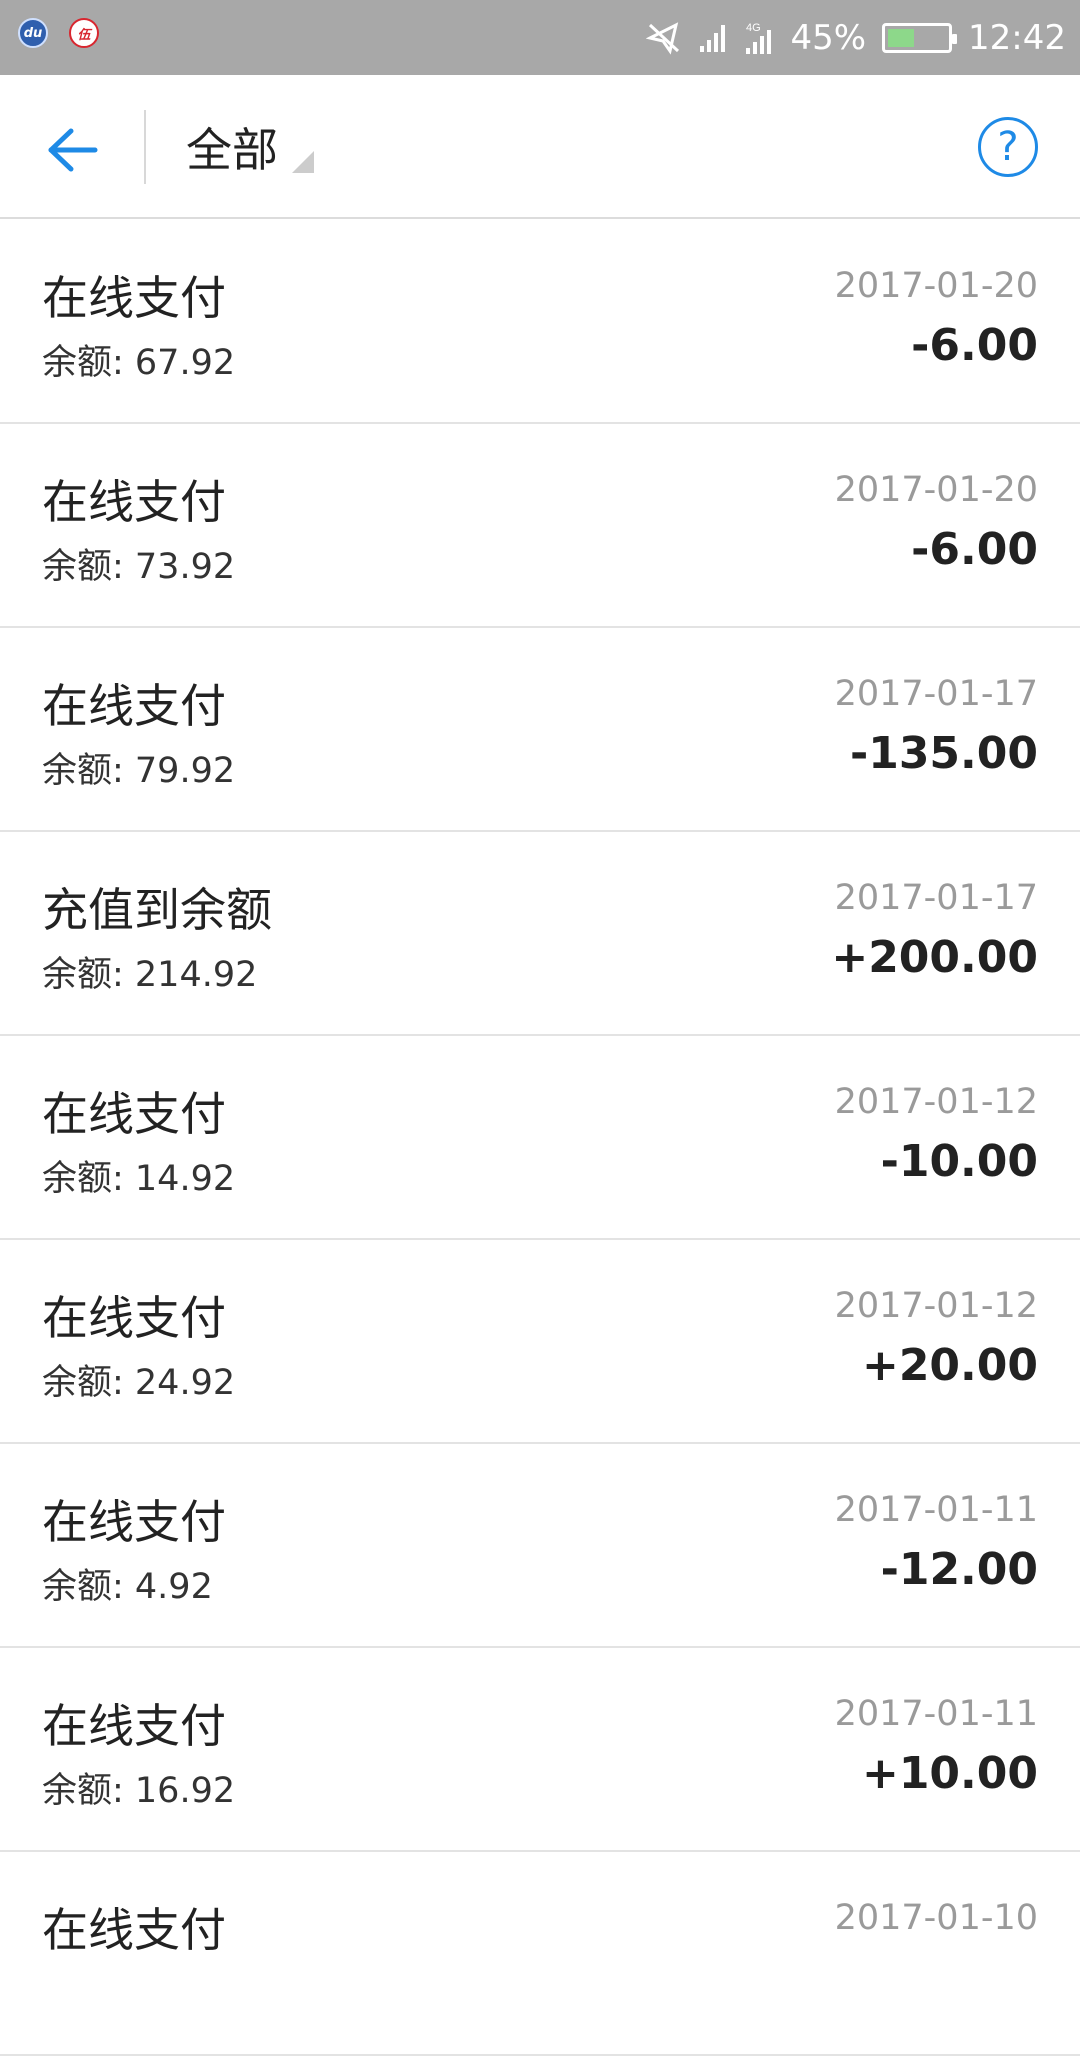  I want to click on transaction-row: 在线支付余额: 24.92 2017-01-12 +20.00, so click(540, 1342).